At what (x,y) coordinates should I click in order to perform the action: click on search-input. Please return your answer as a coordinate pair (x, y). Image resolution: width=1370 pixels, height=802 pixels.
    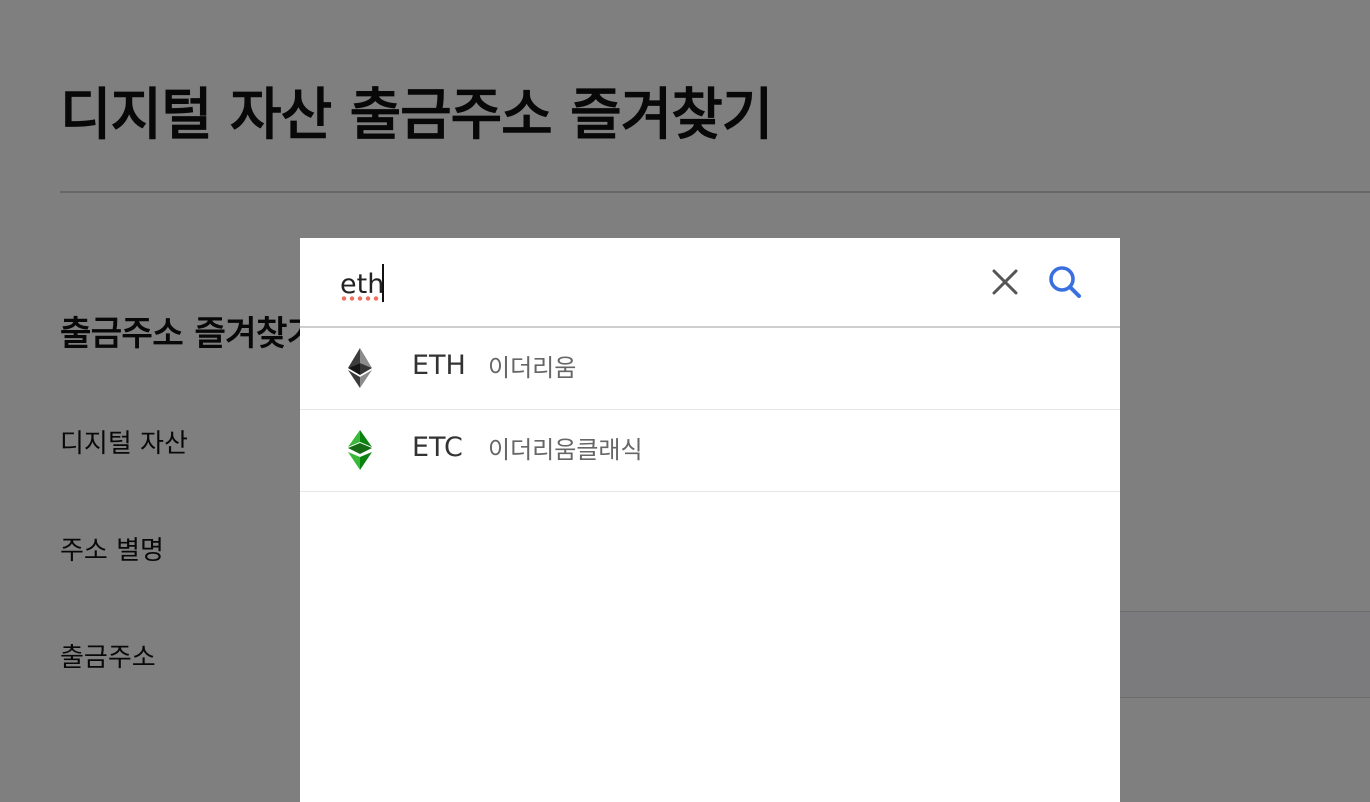
    Looking at the image, I should click on (640, 284).